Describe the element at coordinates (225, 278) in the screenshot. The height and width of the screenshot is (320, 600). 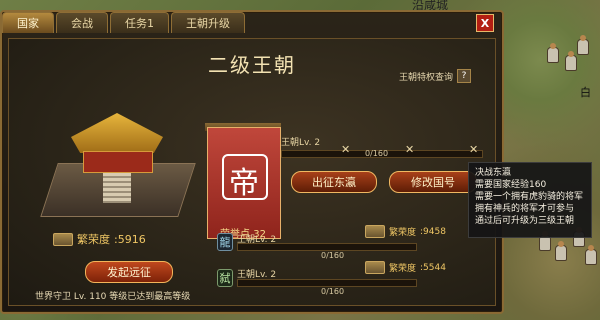
I see `assassin-faction-icon: 弑` at that location.